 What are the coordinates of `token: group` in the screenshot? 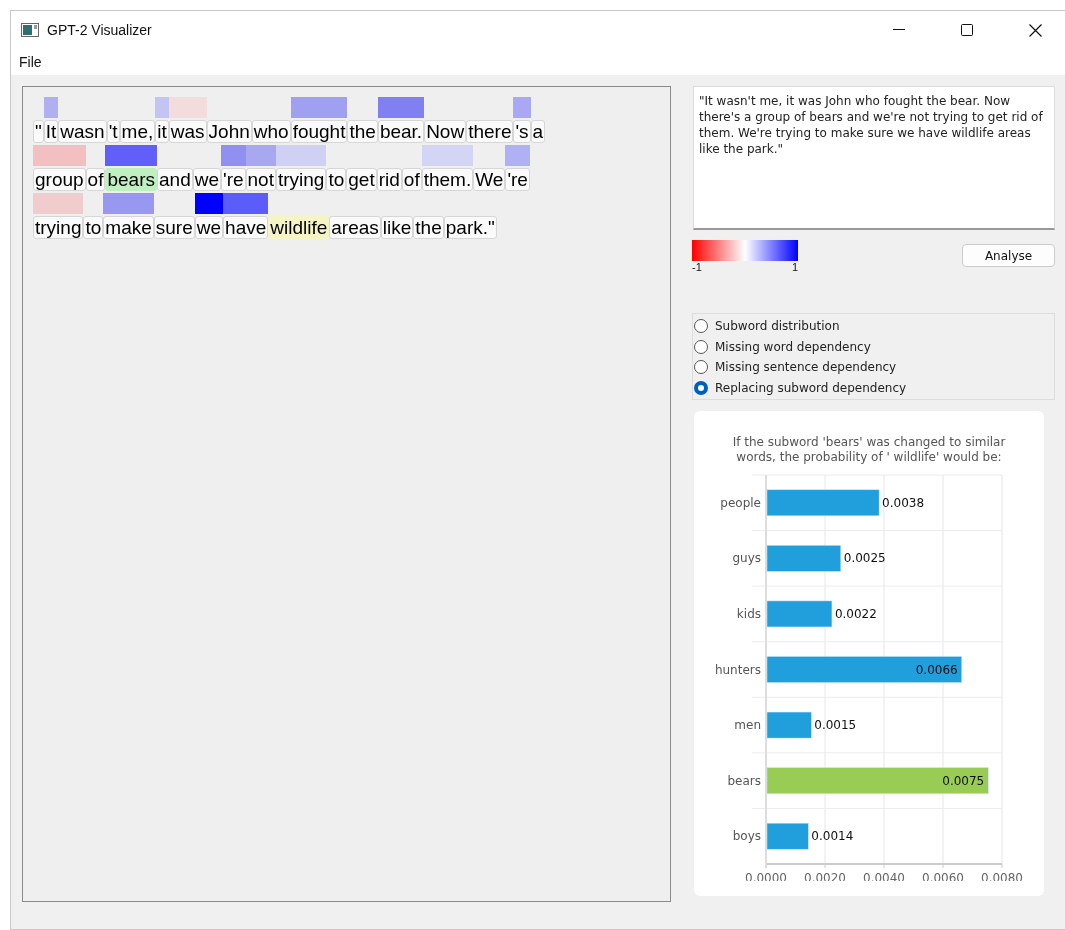 It's located at (59, 179).